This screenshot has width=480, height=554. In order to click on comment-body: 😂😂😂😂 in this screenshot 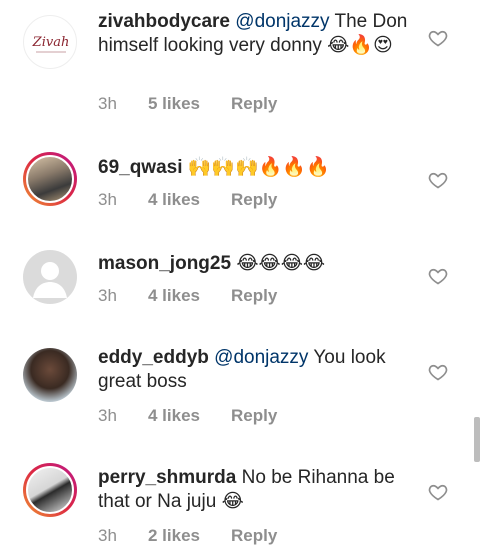, I will do `click(278, 263)`.